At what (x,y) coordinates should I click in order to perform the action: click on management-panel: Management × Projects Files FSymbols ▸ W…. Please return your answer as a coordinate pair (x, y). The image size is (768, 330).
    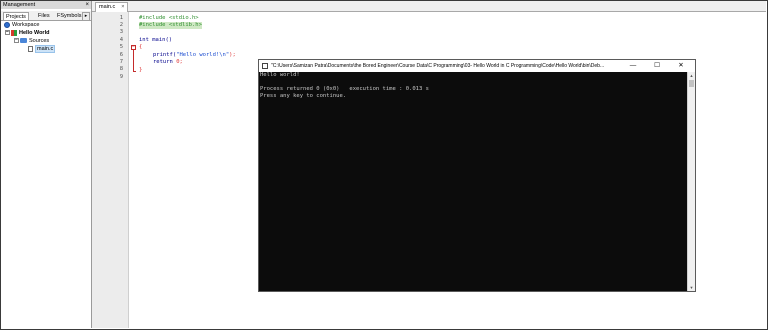
    Looking at the image, I should click on (46, 164).